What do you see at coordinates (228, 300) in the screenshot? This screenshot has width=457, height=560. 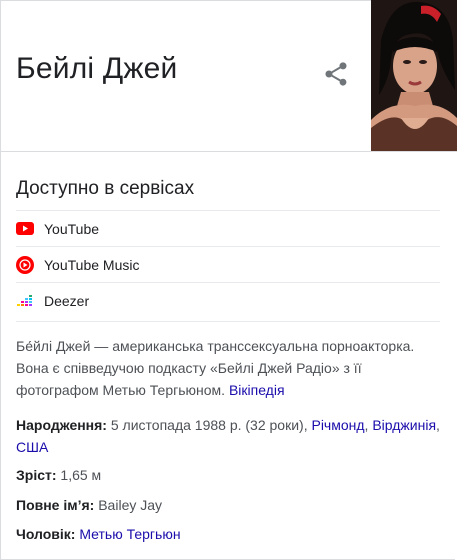 I see `service-deezer: Deezer` at bounding box center [228, 300].